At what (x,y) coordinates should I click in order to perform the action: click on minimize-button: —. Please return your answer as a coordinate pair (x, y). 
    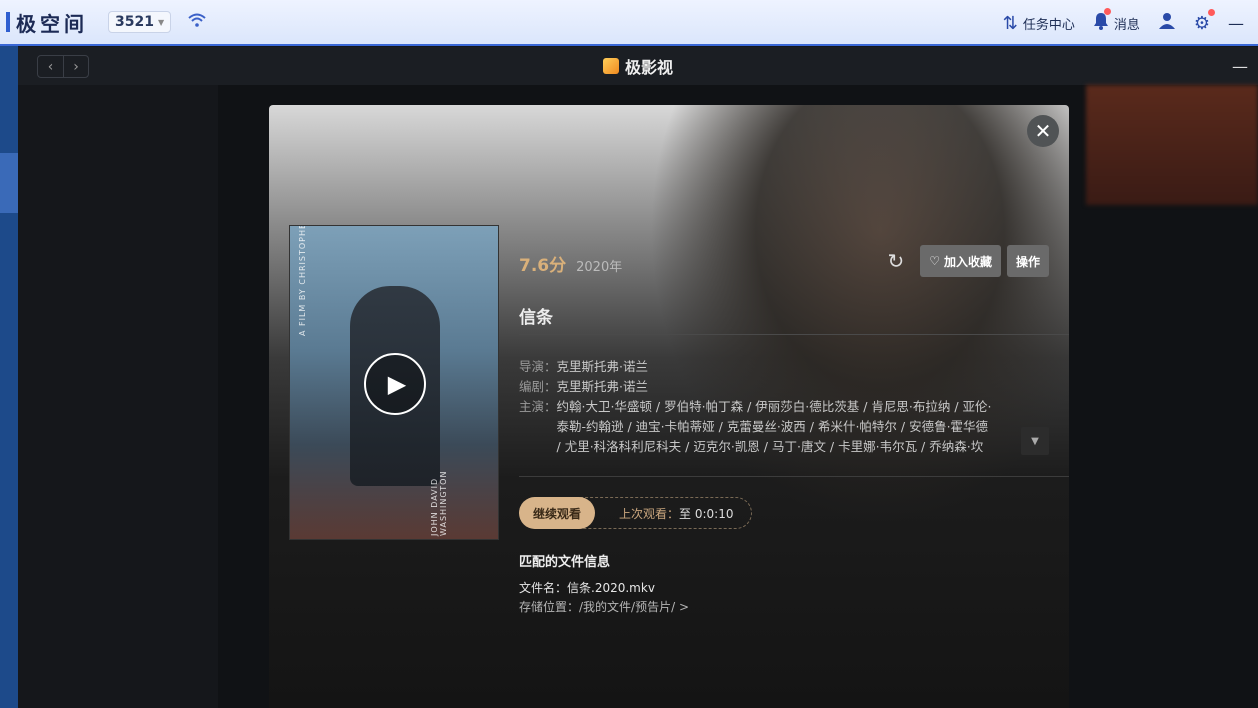
    Looking at the image, I should click on (1240, 66).